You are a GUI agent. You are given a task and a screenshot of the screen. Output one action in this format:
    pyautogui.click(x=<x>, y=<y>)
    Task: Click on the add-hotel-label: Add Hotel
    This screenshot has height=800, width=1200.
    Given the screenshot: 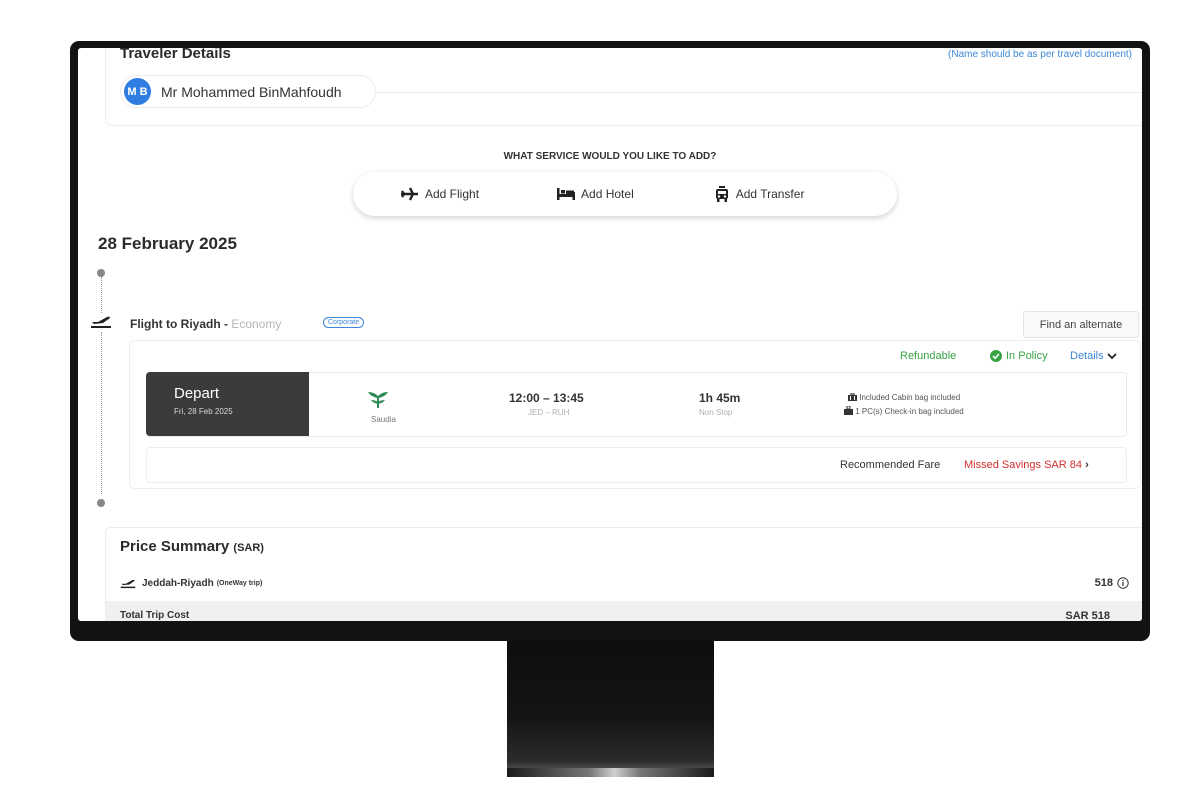 What is the action you would take?
    pyautogui.click(x=607, y=194)
    